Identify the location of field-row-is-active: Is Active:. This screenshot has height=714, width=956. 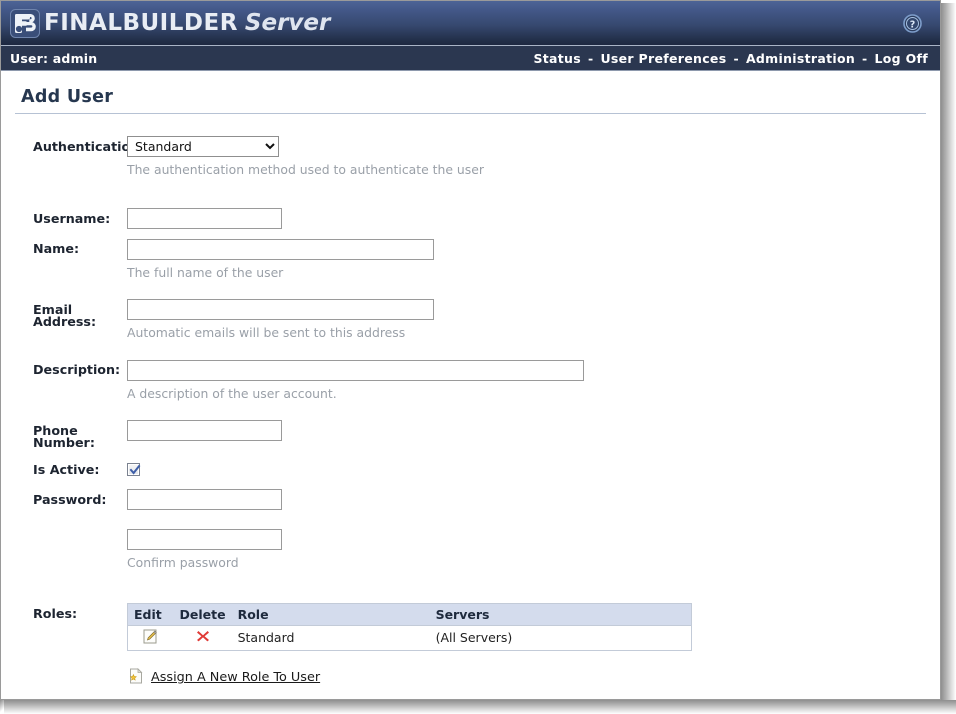
(470, 469).